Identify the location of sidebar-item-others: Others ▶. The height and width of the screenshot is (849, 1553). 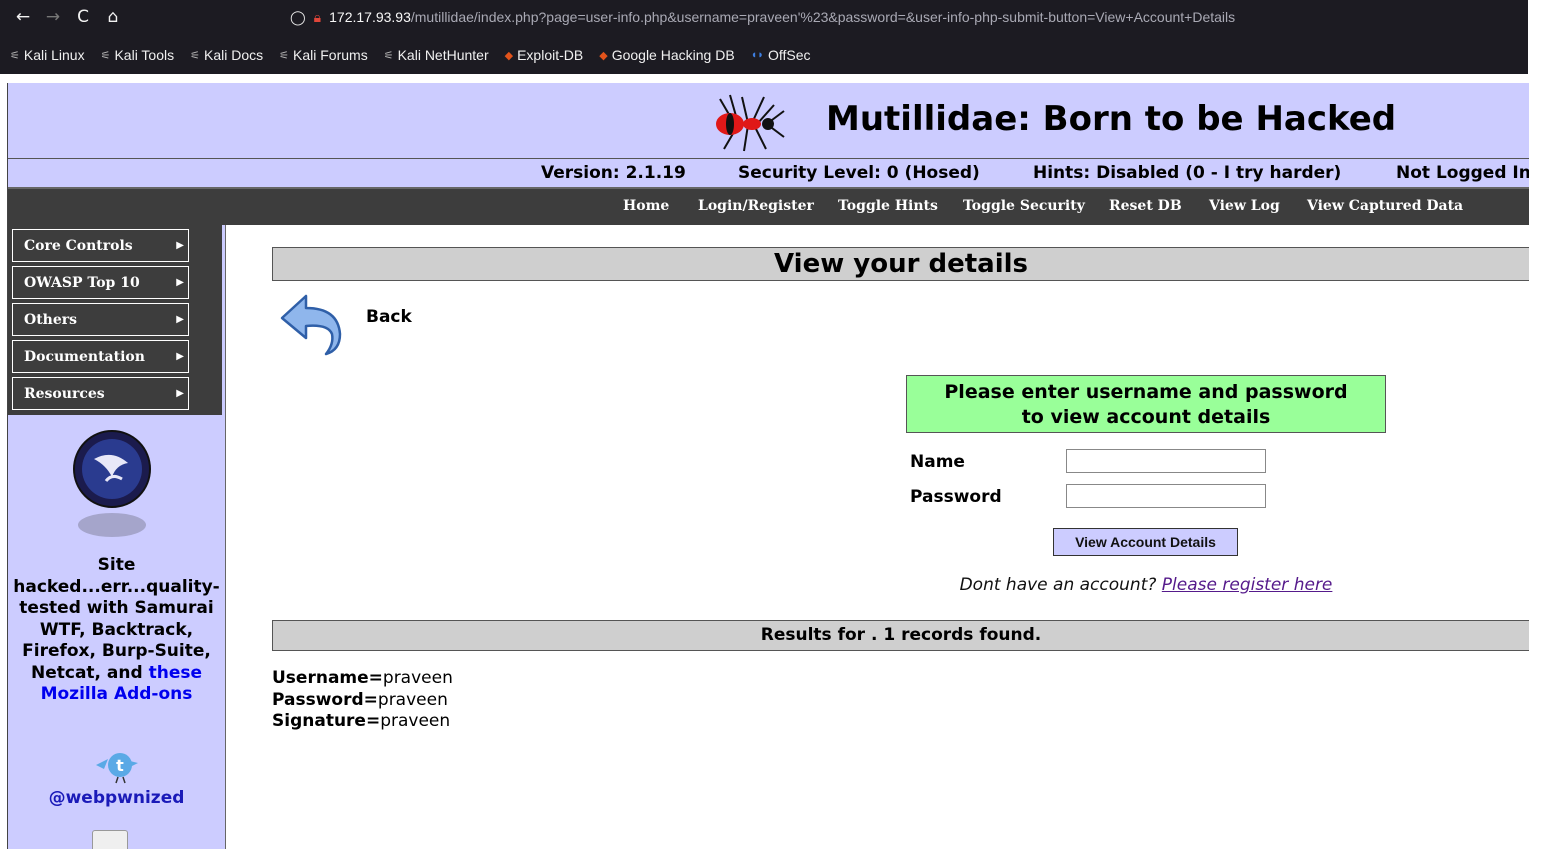
(100, 319).